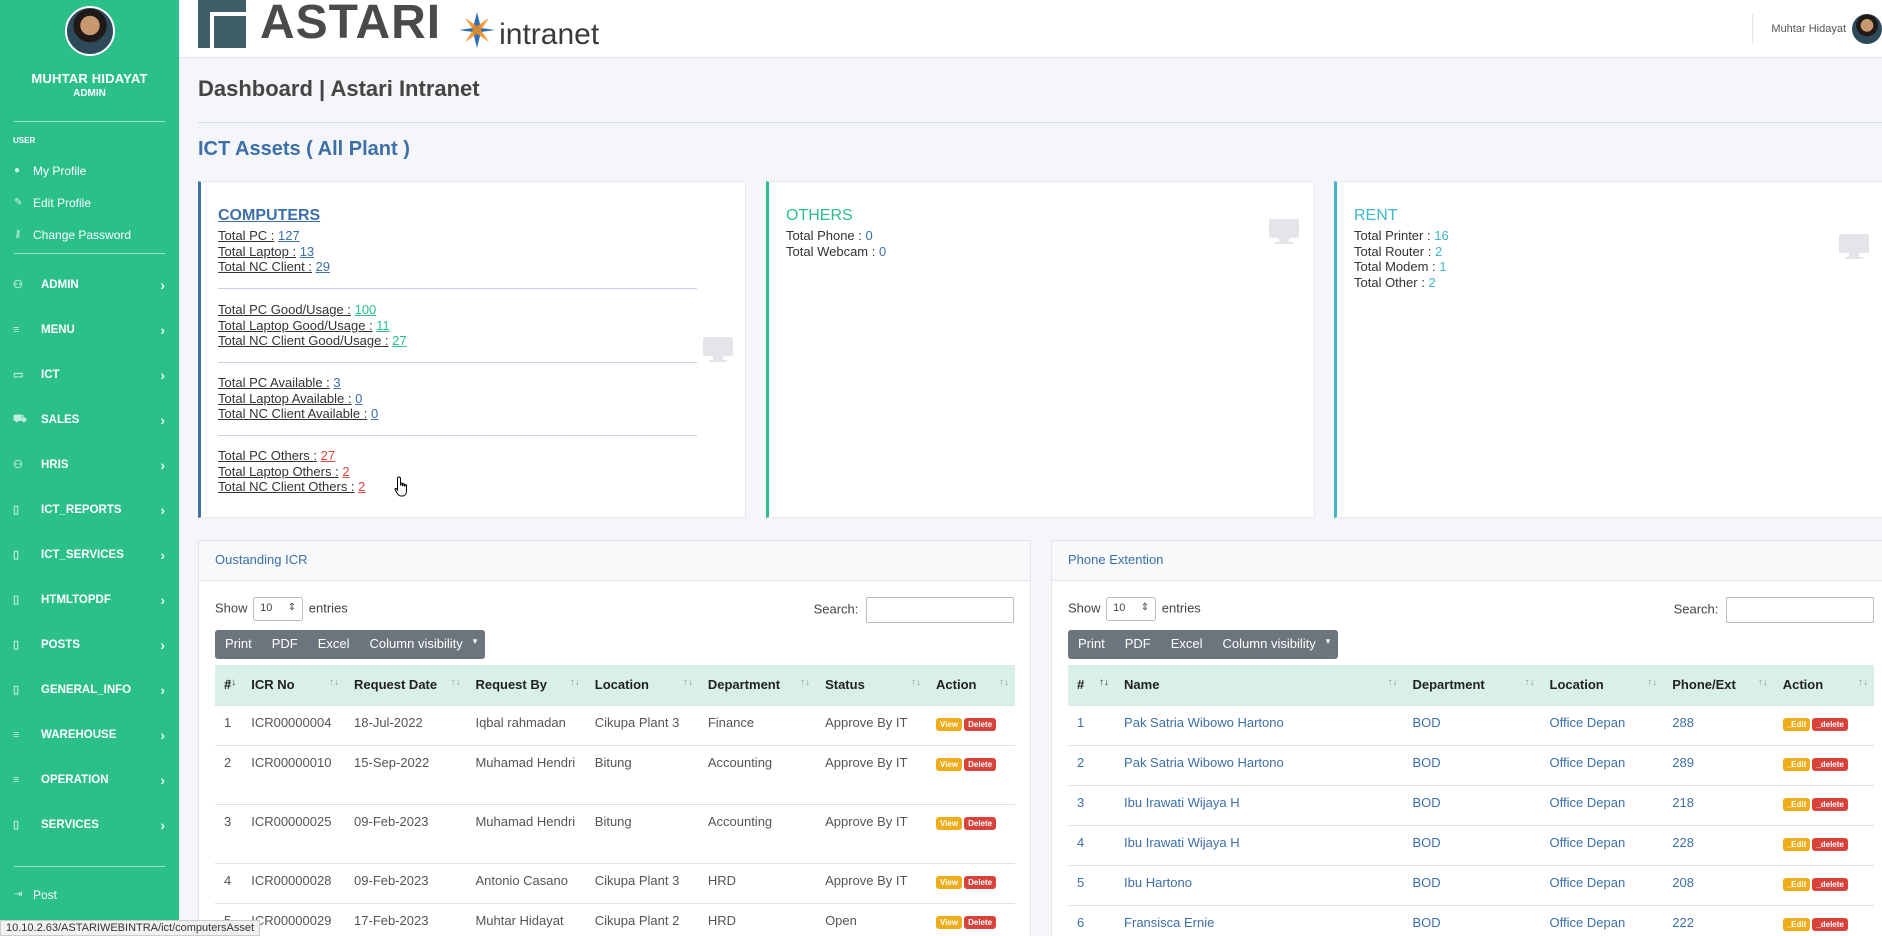 This screenshot has width=1882, height=936. What do you see at coordinates (1718, 920) in the screenshot?
I see `table-cell: 222` at bounding box center [1718, 920].